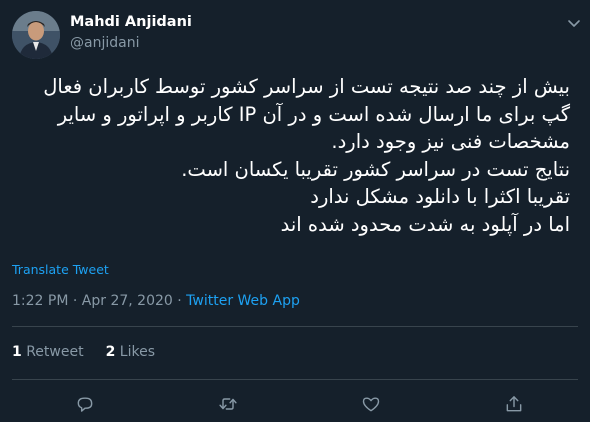 The height and width of the screenshot is (422, 590). What do you see at coordinates (243, 301) in the screenshot?
I see `tweet-source-link: Twitter Web App` at bounding box center [243, 301].